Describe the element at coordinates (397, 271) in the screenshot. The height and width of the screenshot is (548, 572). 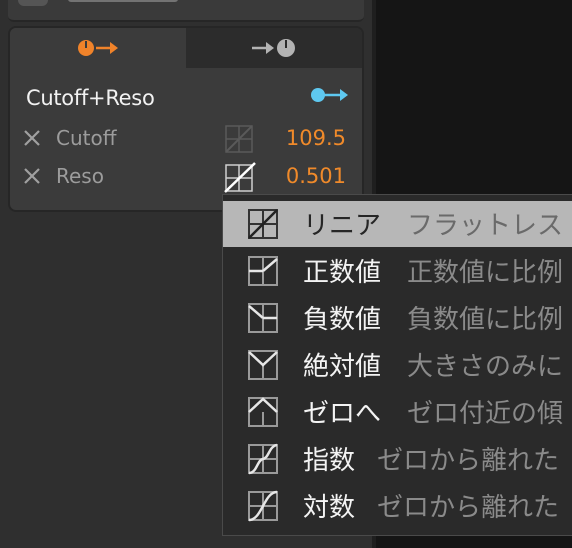
I see `menu-item-positive: 正数値 正数値に比例` at that location.